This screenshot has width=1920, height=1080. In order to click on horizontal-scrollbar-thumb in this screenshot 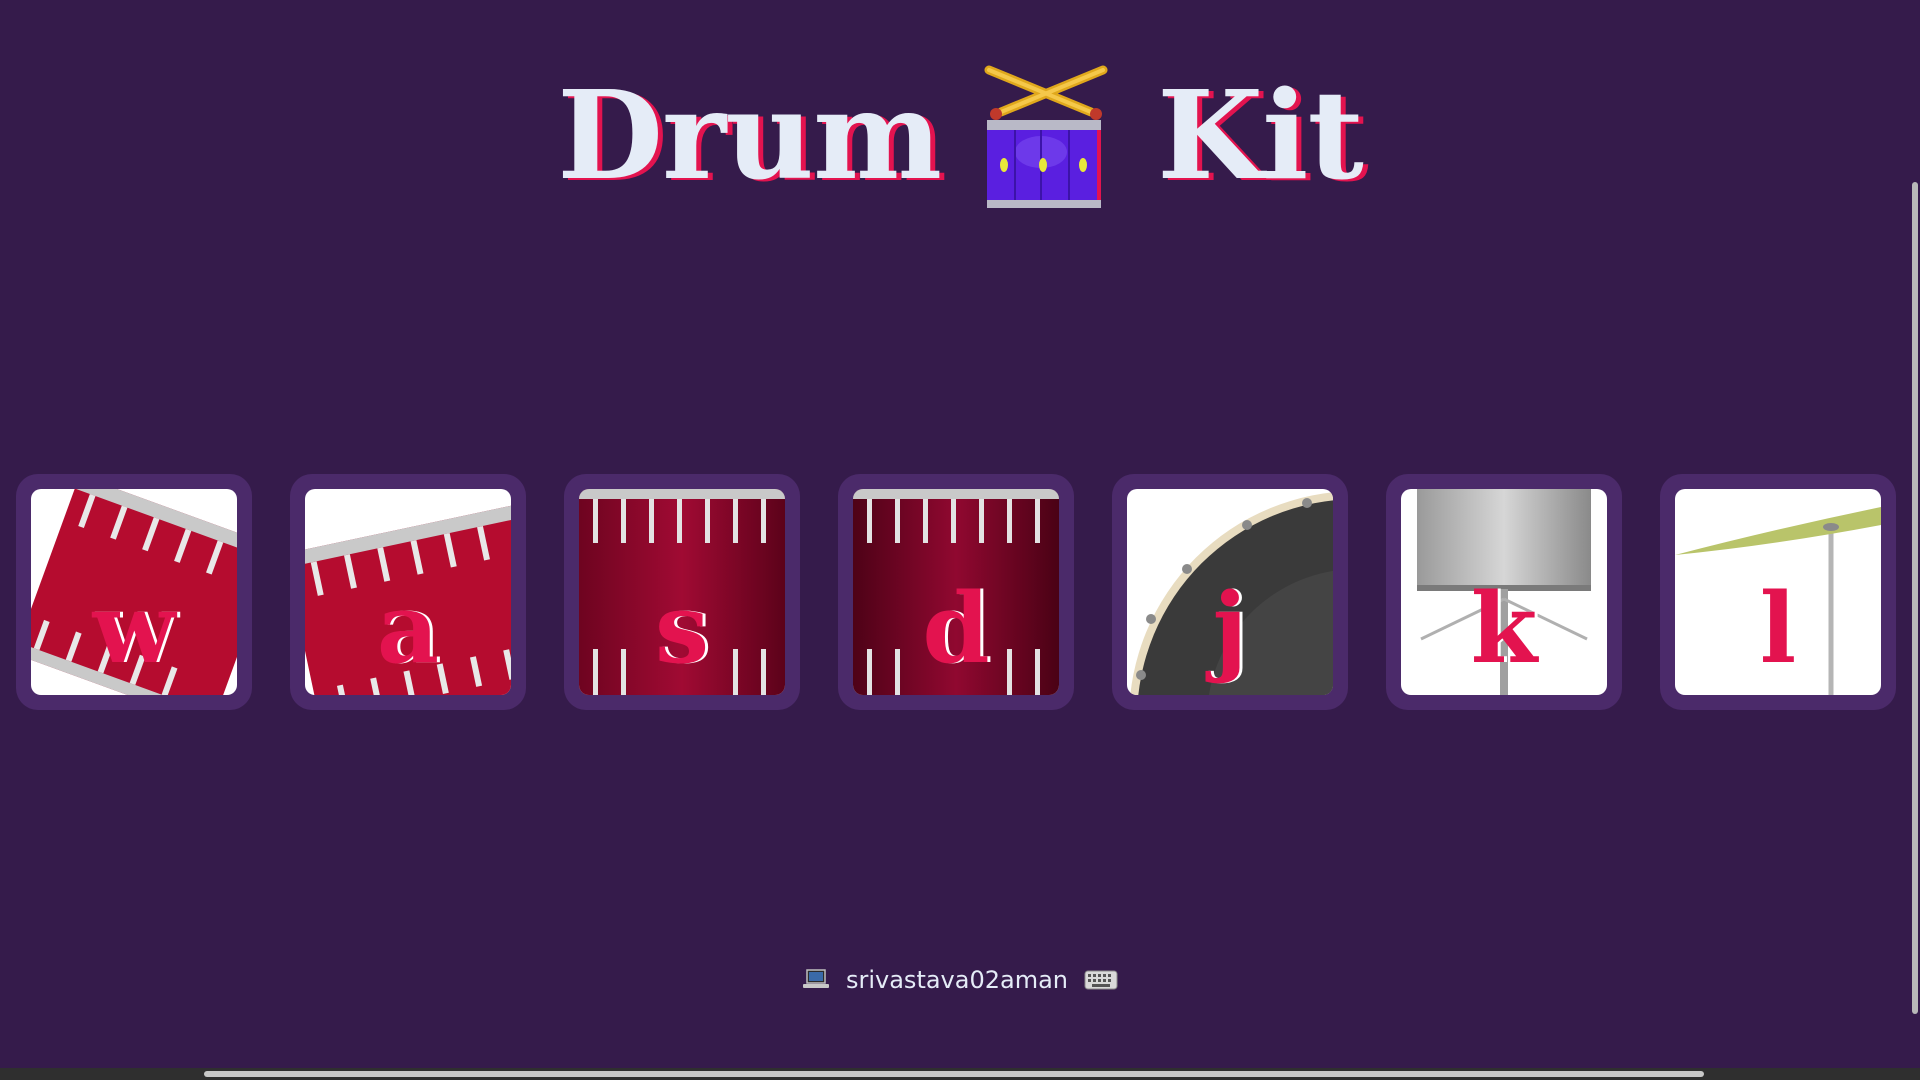, I will do `click(954, 1074)`.